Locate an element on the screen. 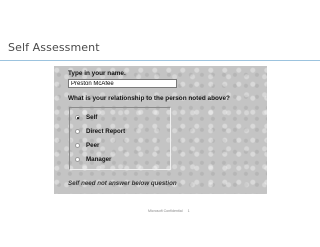  instruction-note: Self need not answer below question is located at coordinates (122, 183).